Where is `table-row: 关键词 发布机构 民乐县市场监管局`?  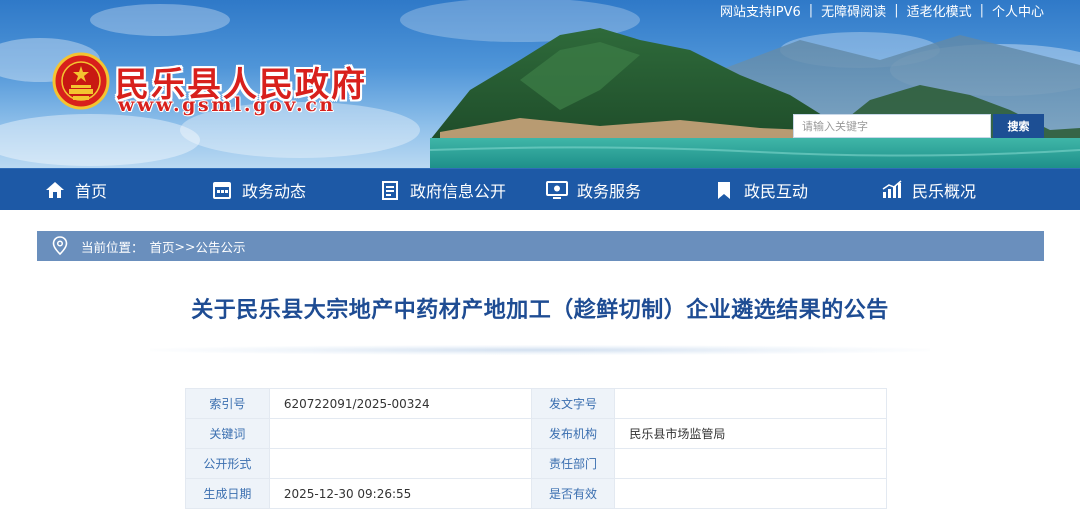
table-row: 关键词 发布机构 民乐县市场监管局 is located at coordinates (536, 433).